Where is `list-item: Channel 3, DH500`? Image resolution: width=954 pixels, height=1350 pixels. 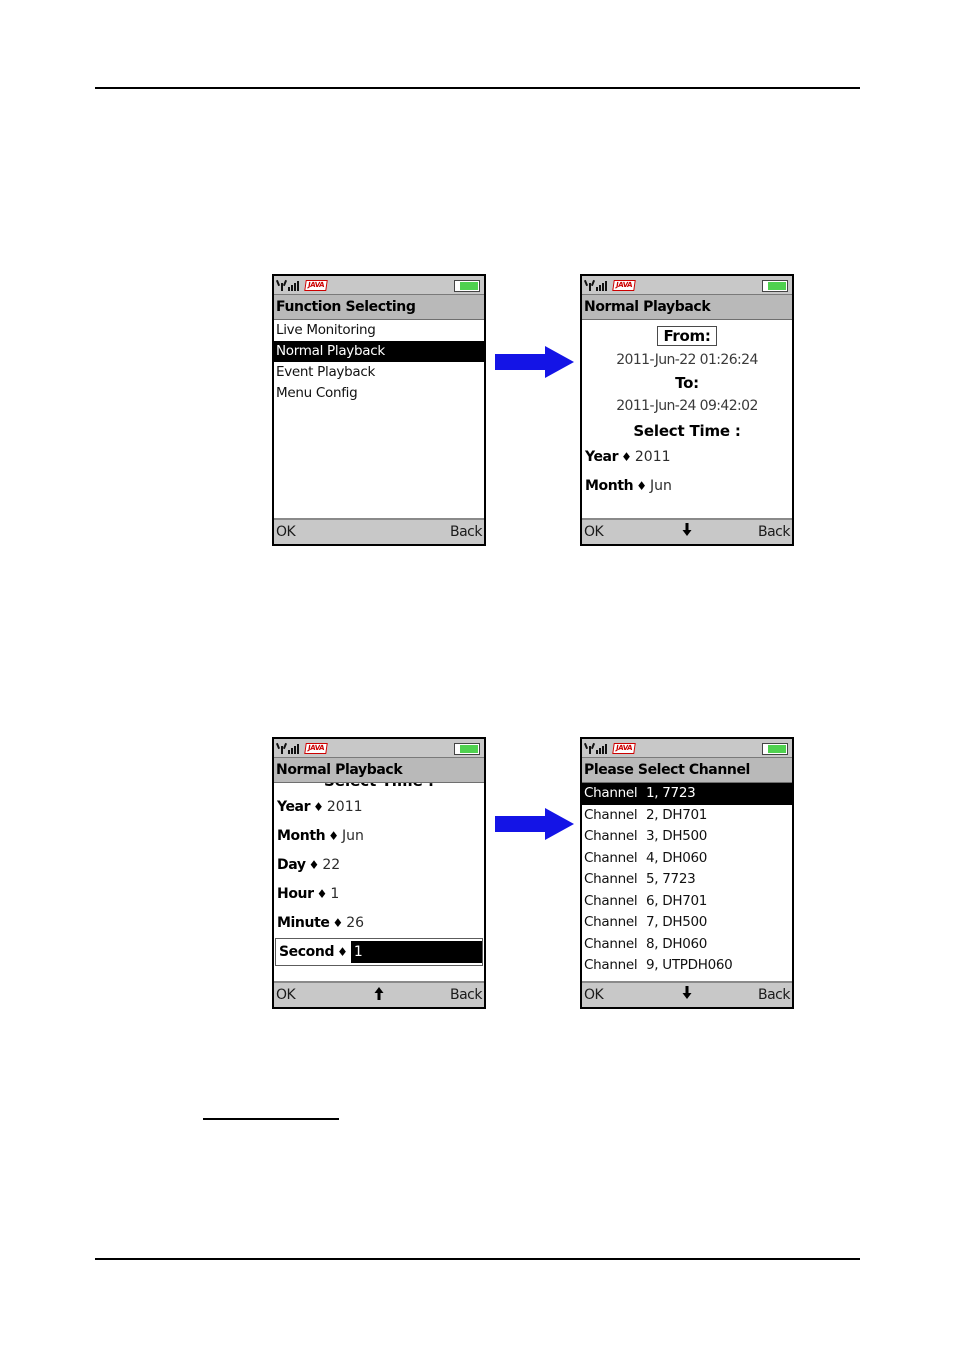 list-item: Channel 3, DH500 is located at coordinates (687, 837).